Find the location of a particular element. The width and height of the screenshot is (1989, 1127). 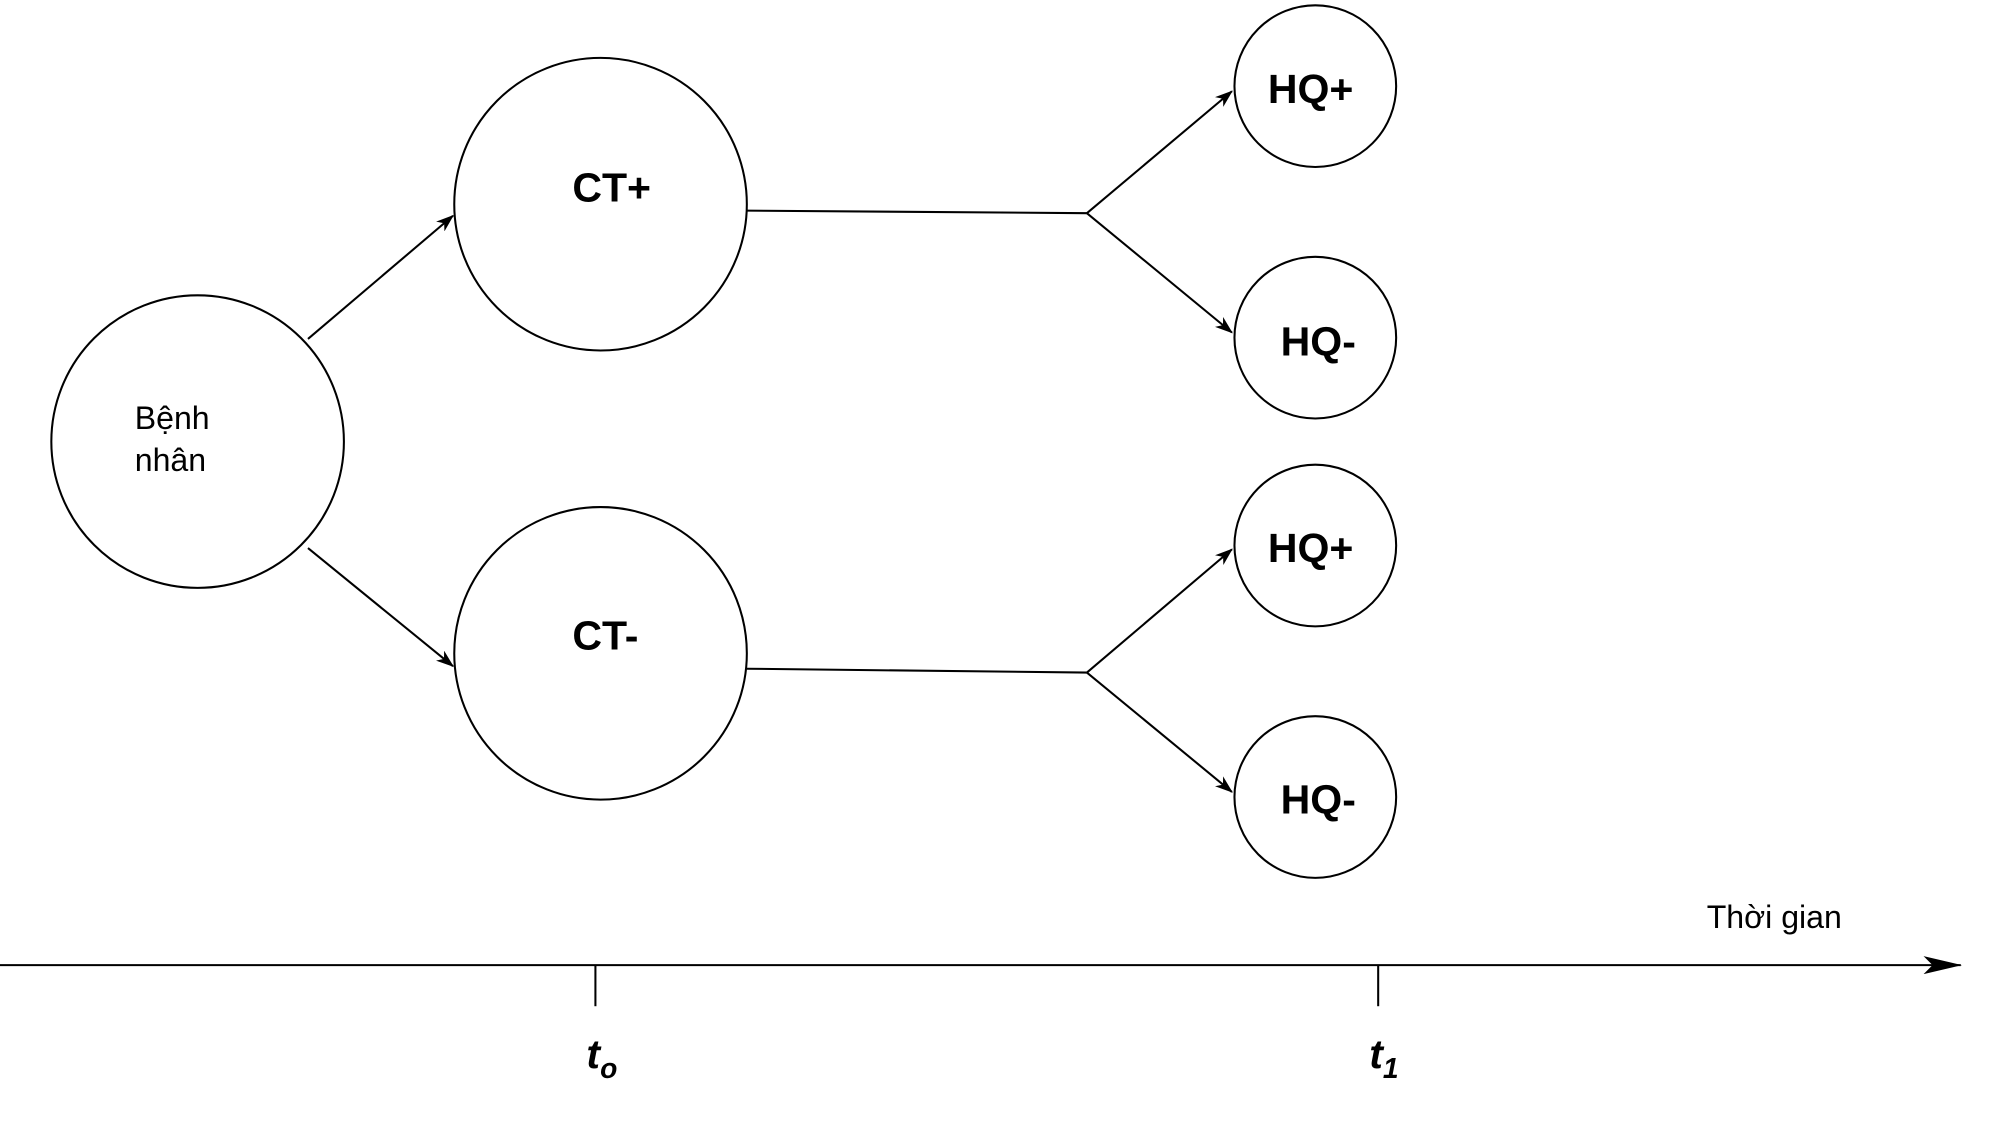

patient-label-line1: Bệnh is located at coordinates (172, 418).